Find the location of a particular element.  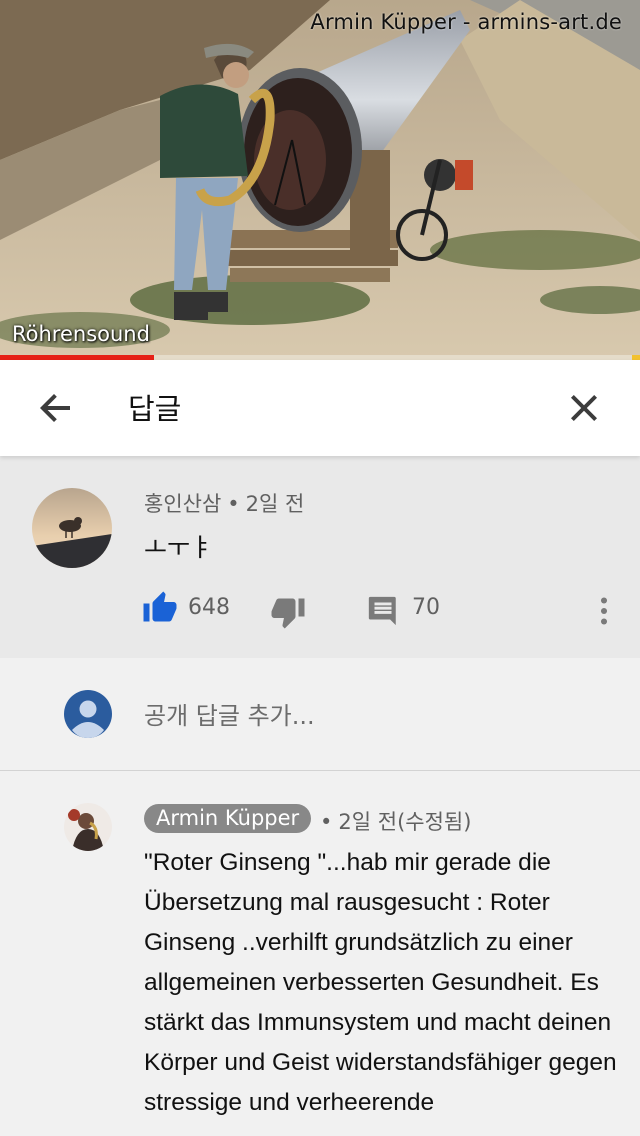

avatar is located at coordinates (72, 528).